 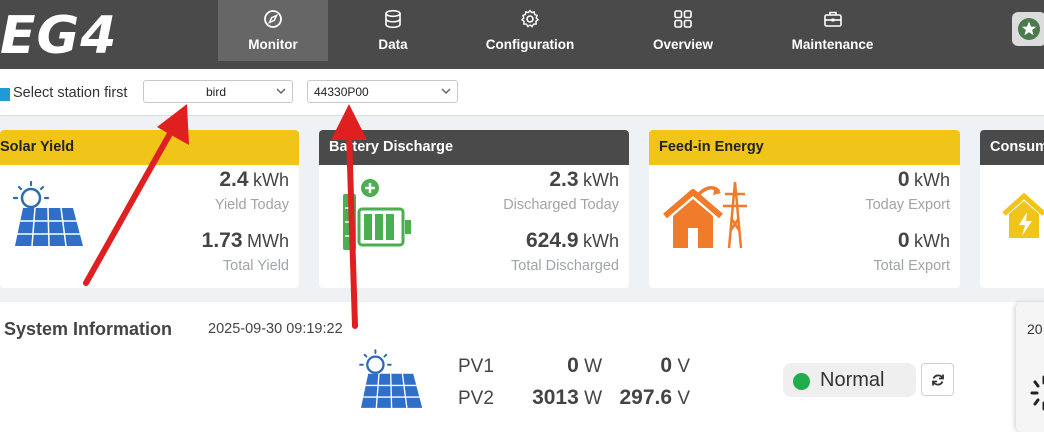 What do you see at coordinates (275, 329) in the screenshot?
I see `system-info-timestamp: 2025-09-30 09:19:22` at bounding box center [275, 329].